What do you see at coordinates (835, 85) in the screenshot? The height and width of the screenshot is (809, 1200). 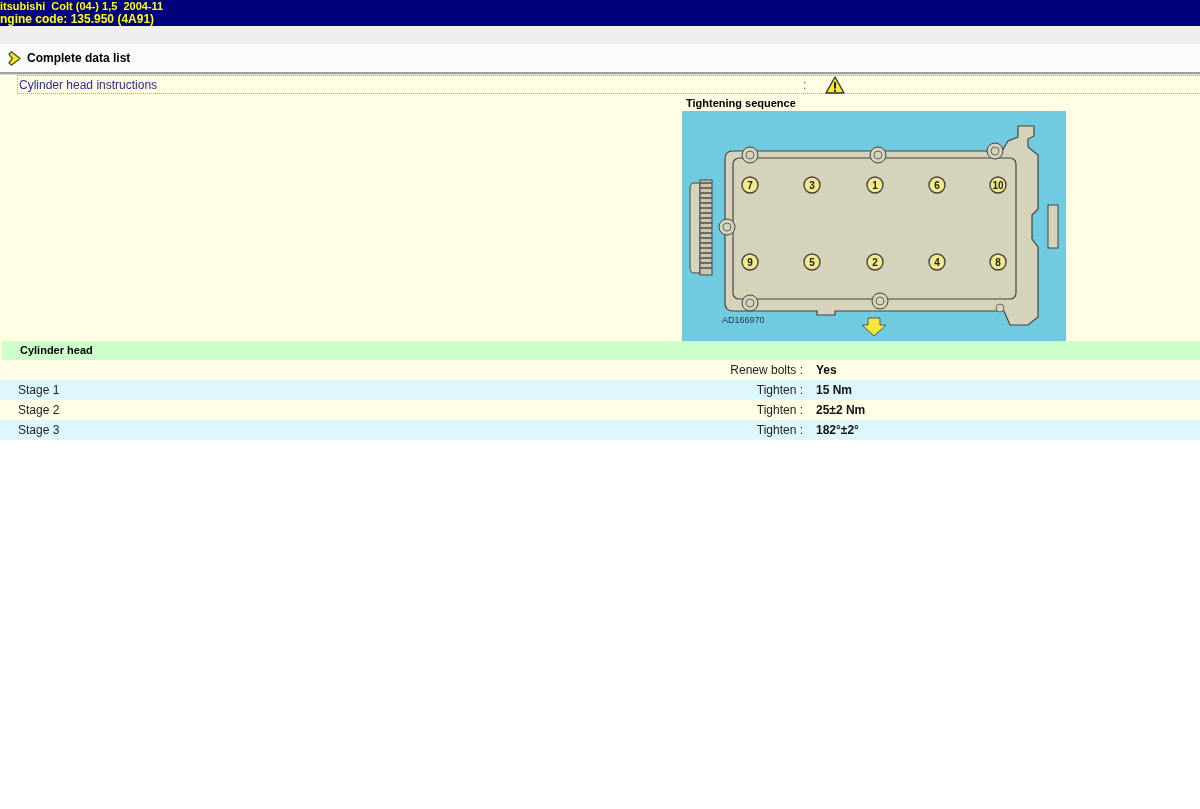 I see `warning-icon` at bounding box center [835, 85].